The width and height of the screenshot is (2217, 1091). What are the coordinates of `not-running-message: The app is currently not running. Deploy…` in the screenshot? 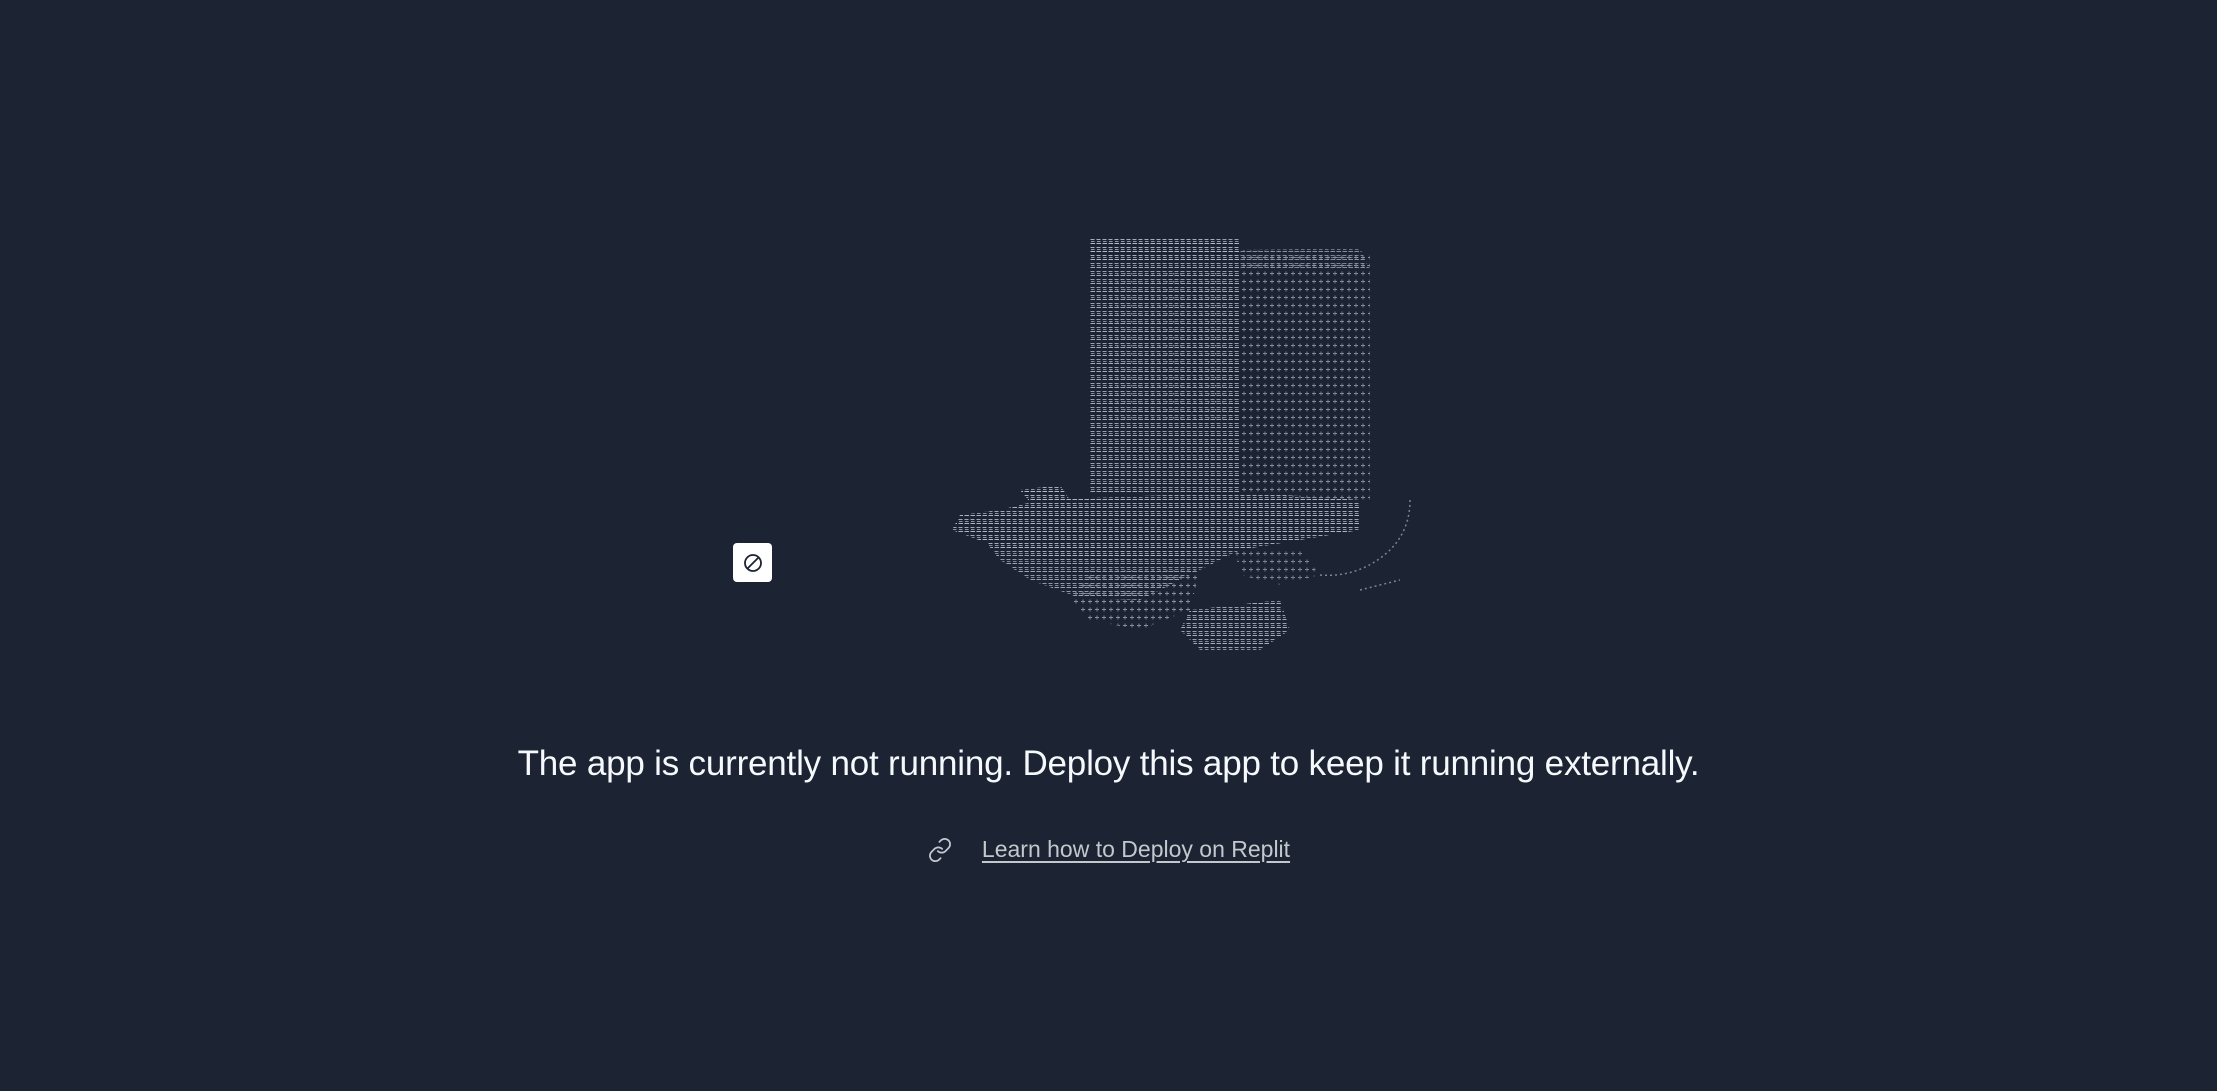 It's located at (1108, 763).